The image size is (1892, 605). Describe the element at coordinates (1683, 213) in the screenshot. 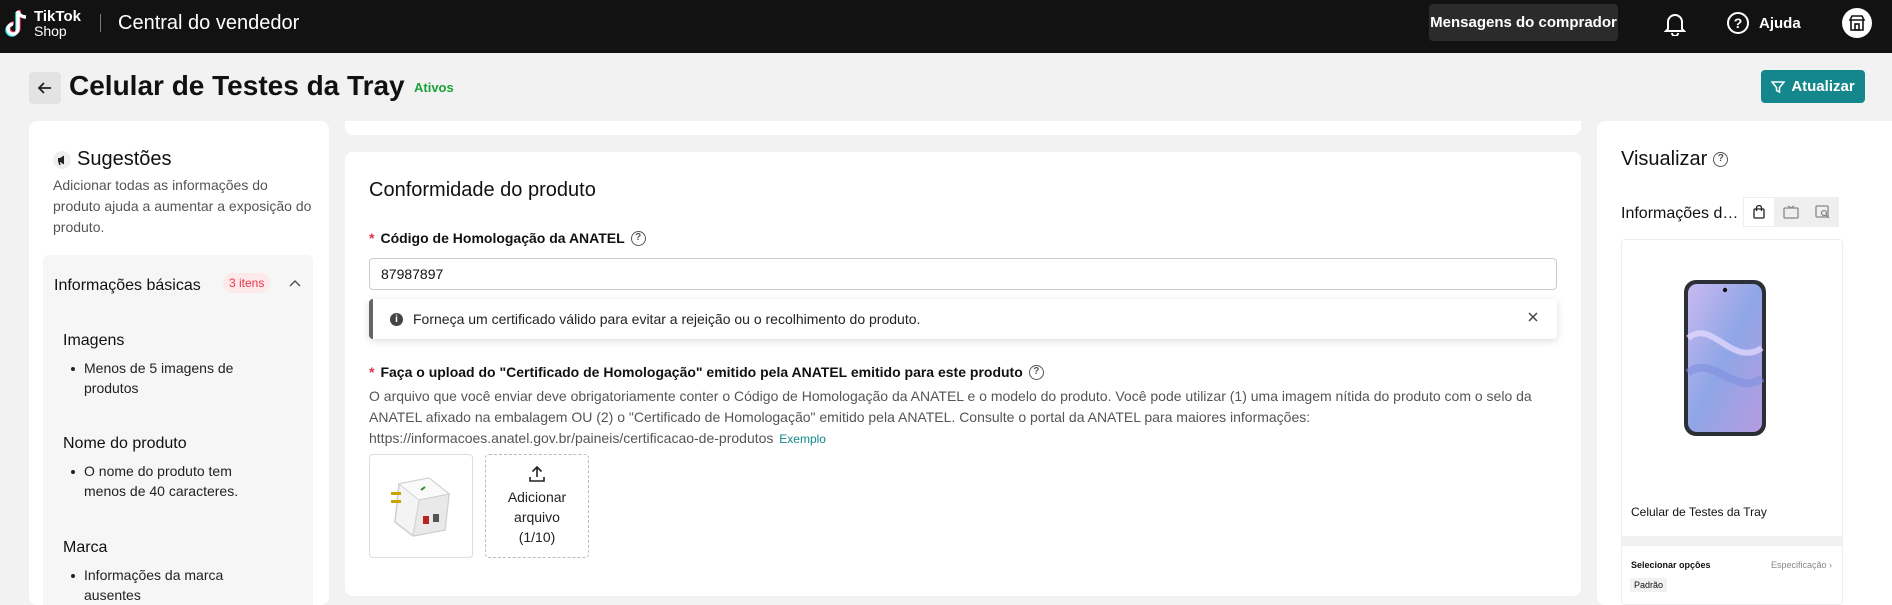

I see `preview-subtitle: Informações do produto` at that location.